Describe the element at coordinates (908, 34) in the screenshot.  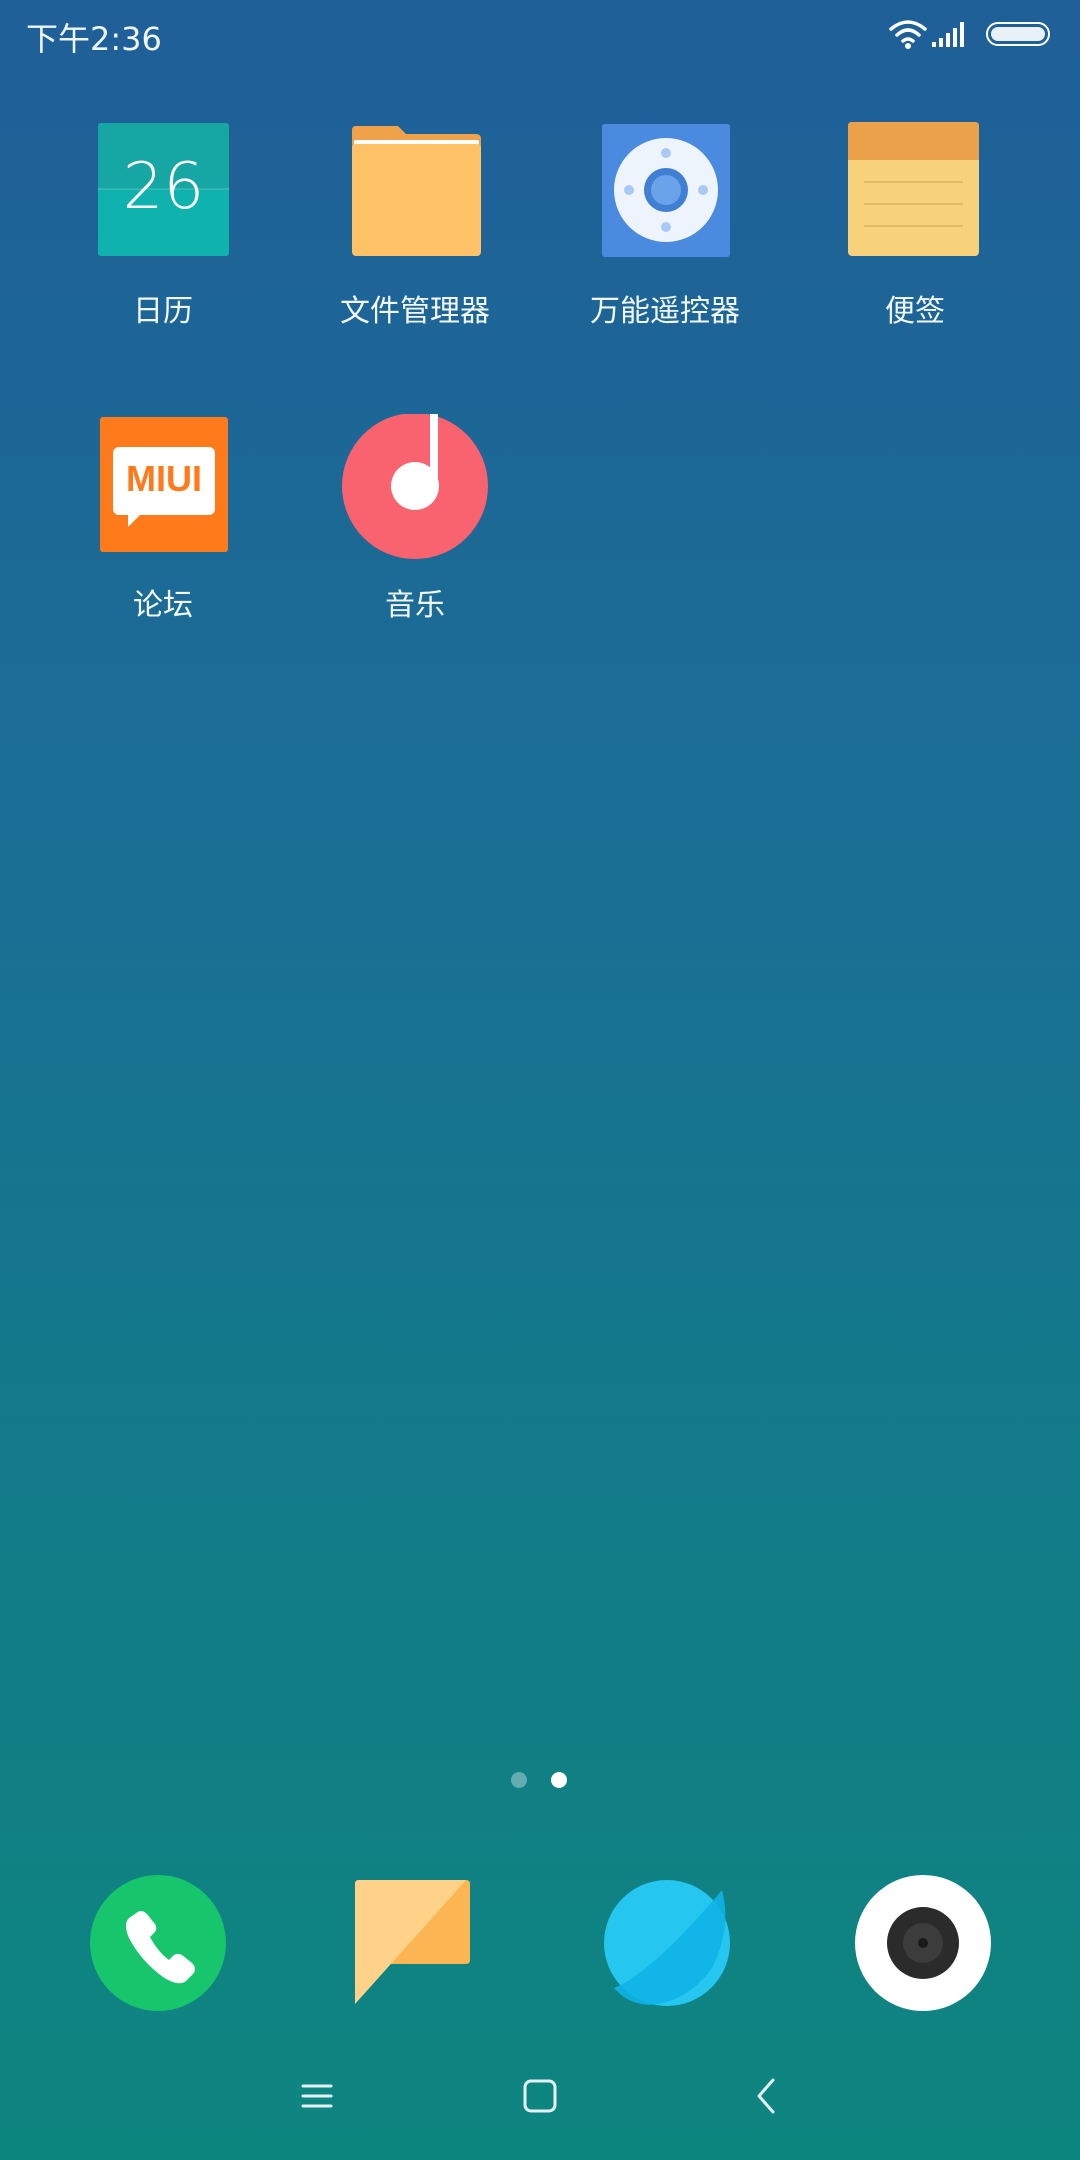
I see `wifi-icon` at that location.